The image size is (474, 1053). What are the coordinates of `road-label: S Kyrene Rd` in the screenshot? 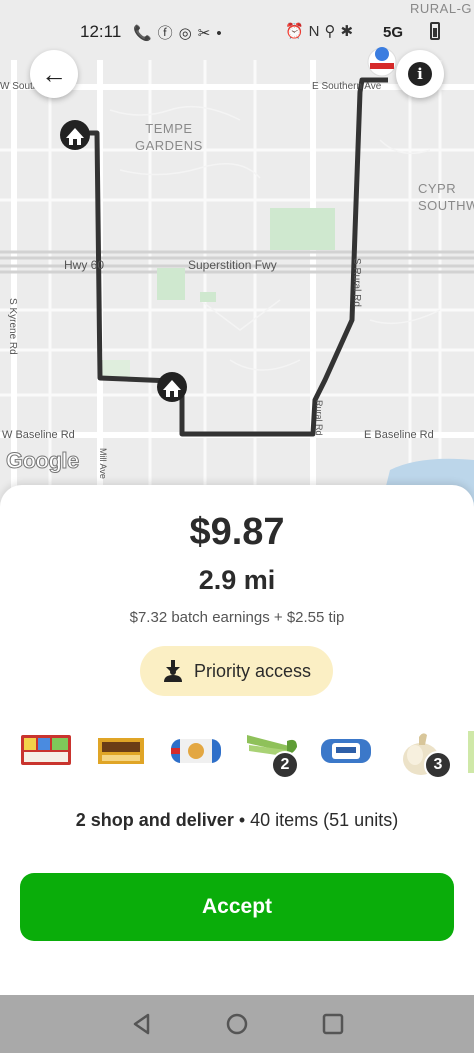 It's located at (12, 326).